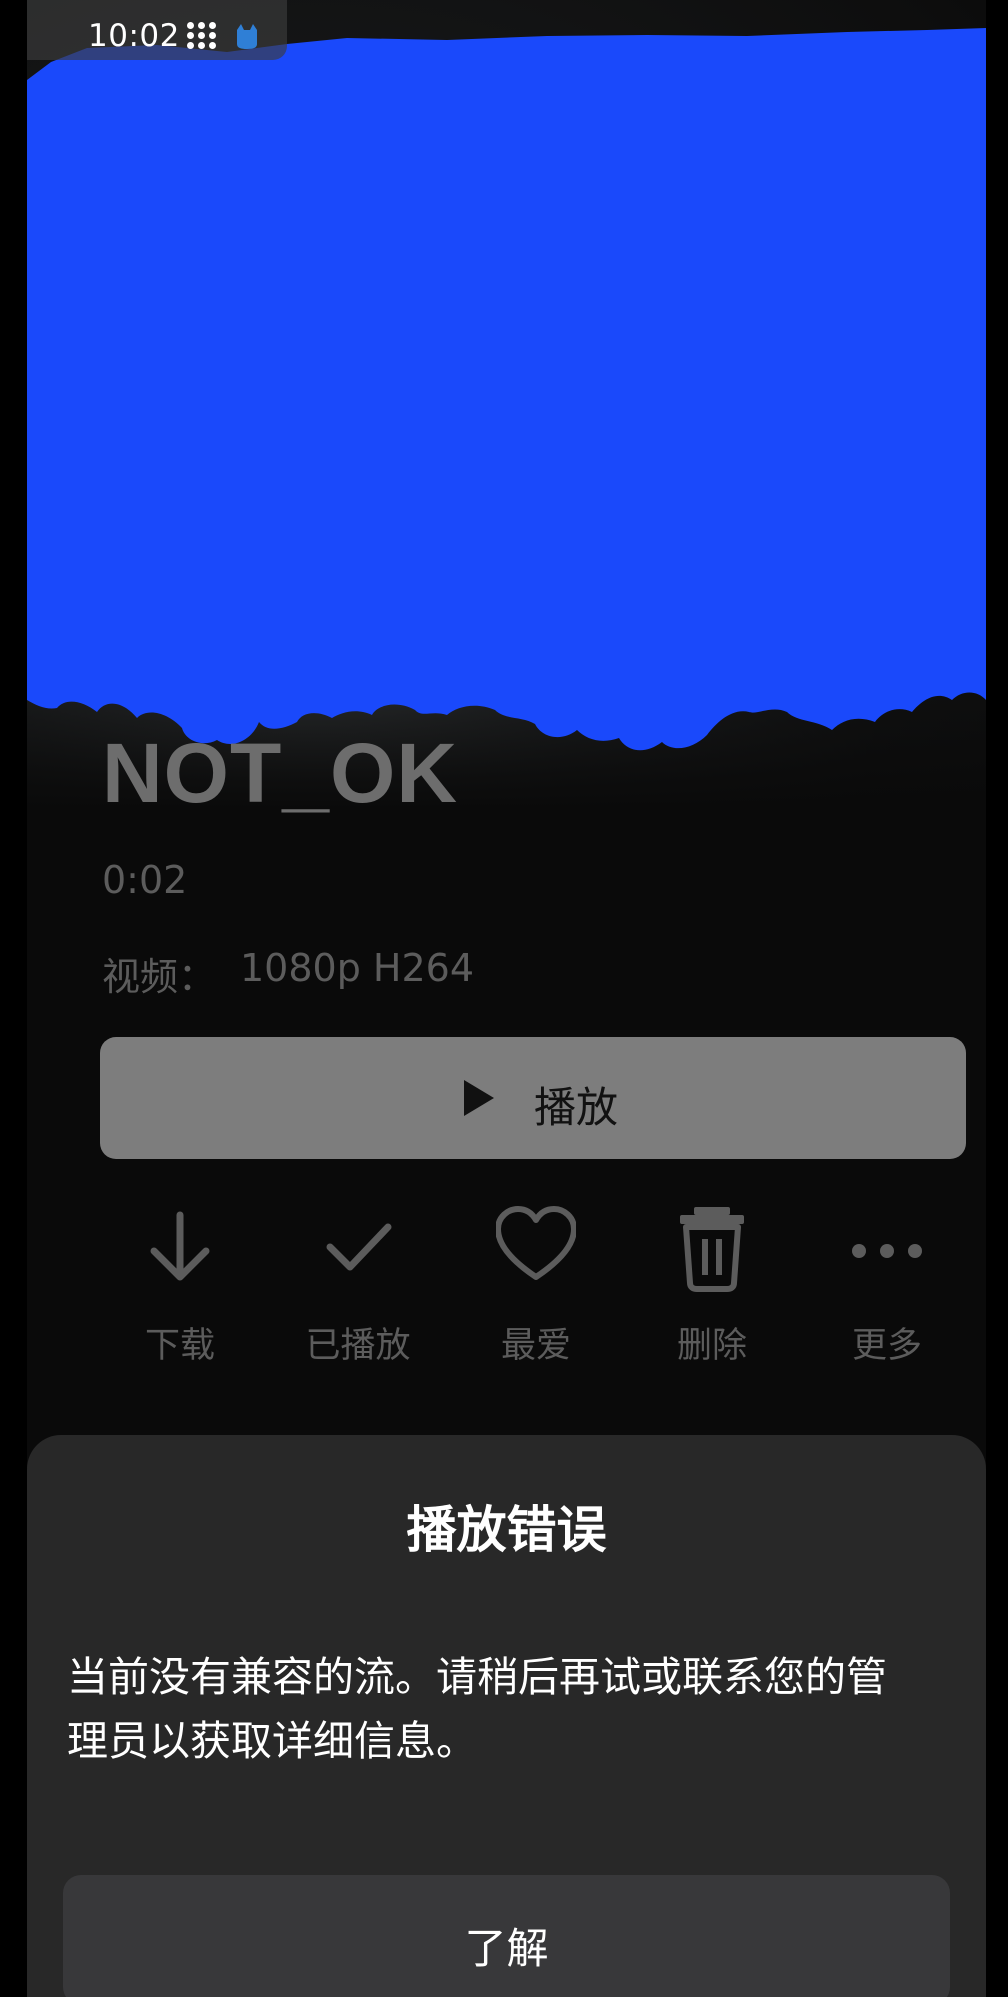  I want to click on acknowledge-button: 了解, so click(506, 1936).